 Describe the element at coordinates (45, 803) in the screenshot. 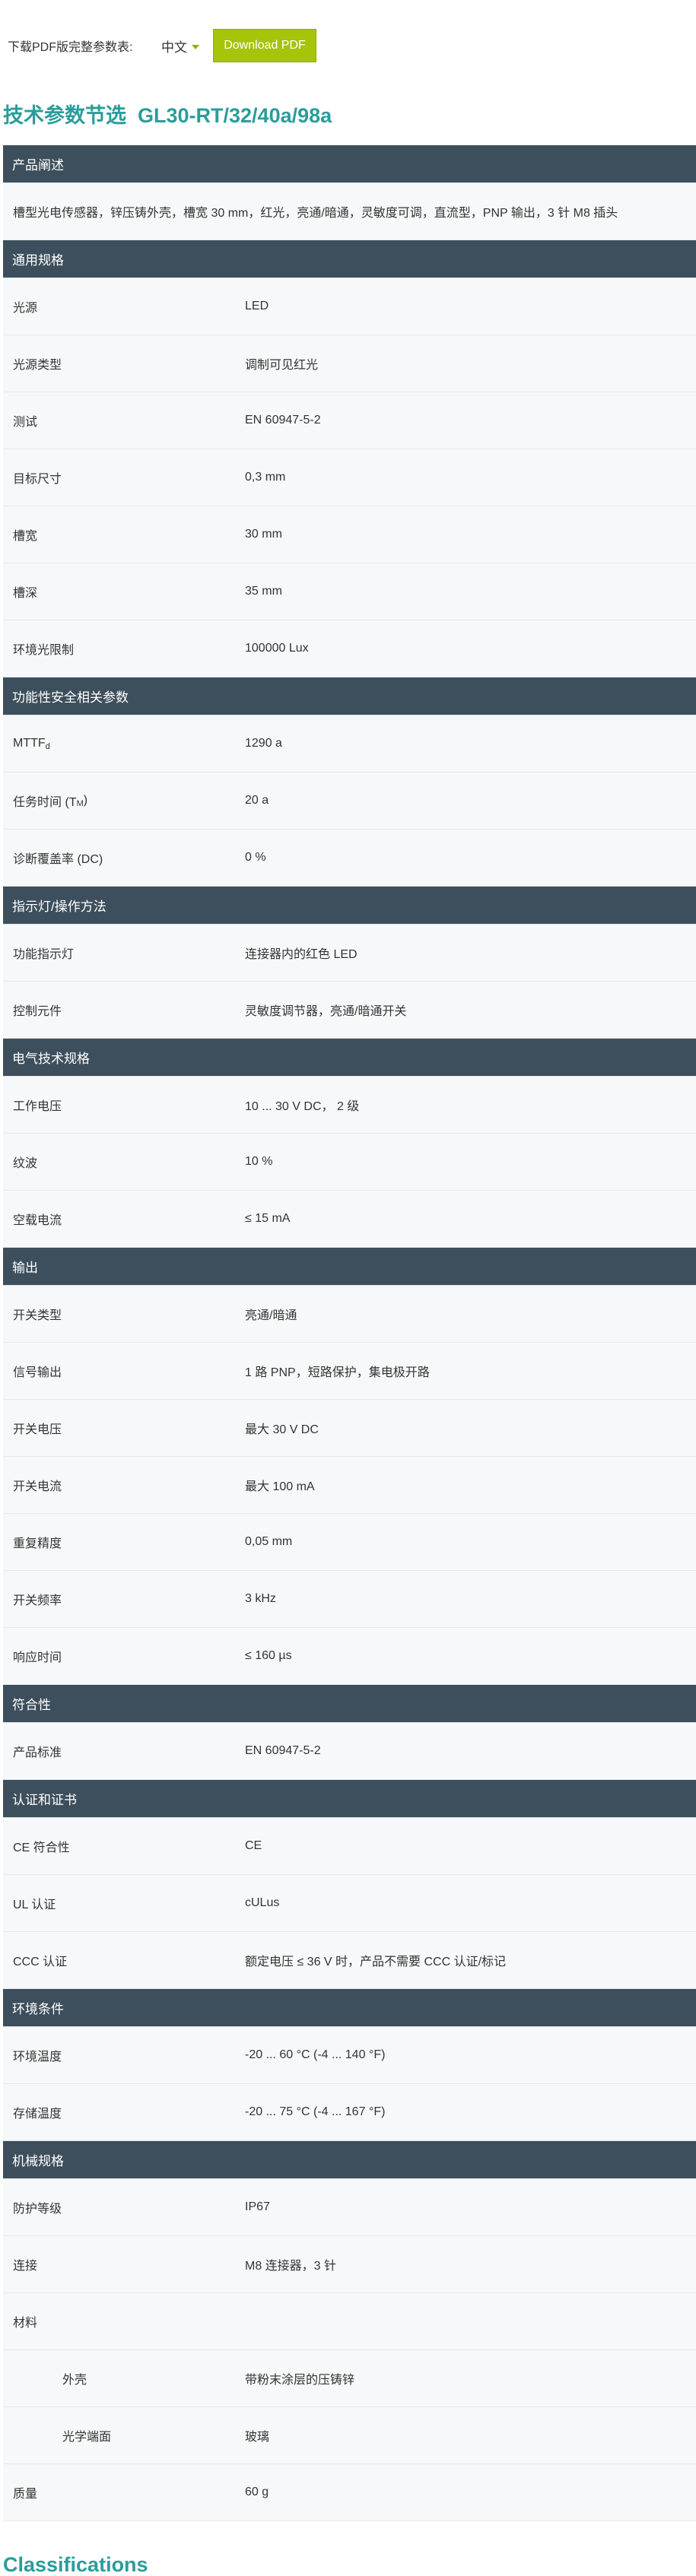

I see `spec-label-text: 任务时间 (T` at that location.